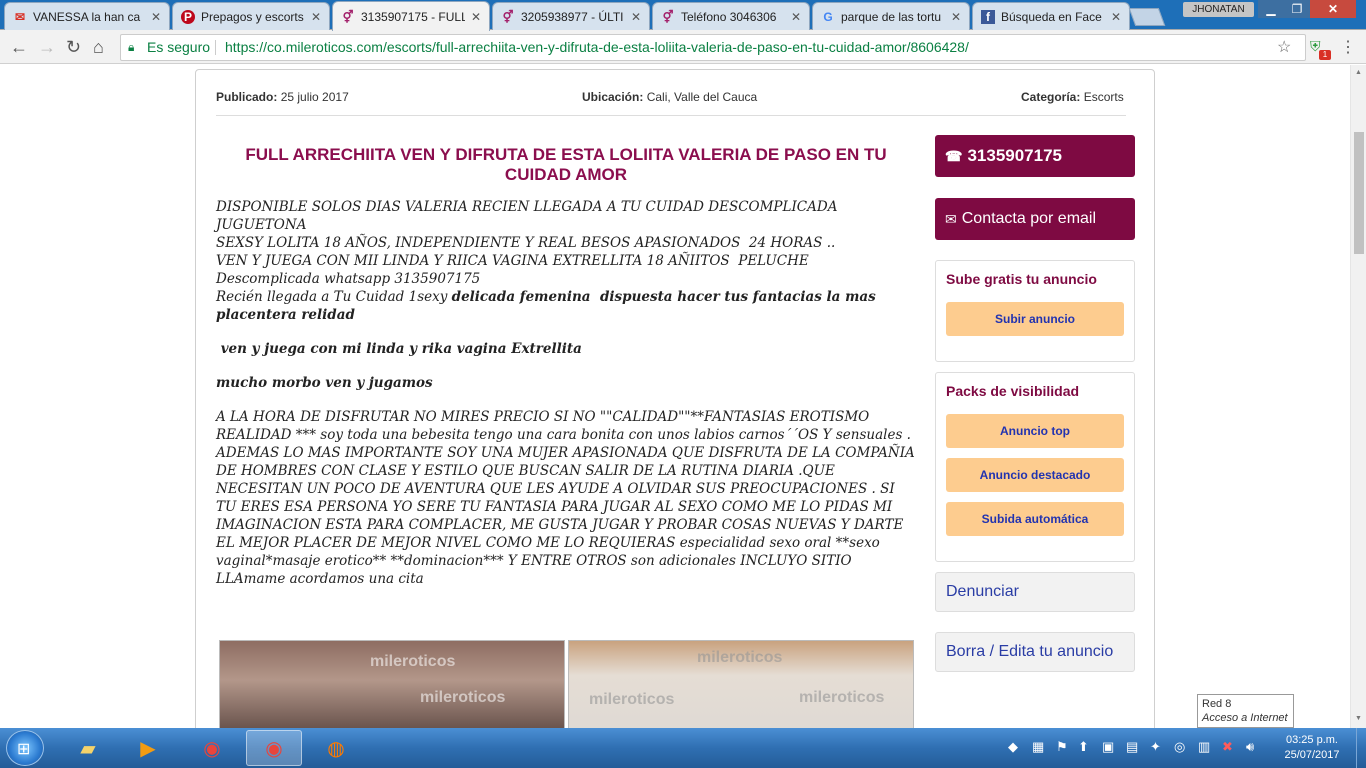 Image resolution: width=1366 pixels, height=768 pixels. I want to click on tray-app-icon: ◆, so click(1013, 747).